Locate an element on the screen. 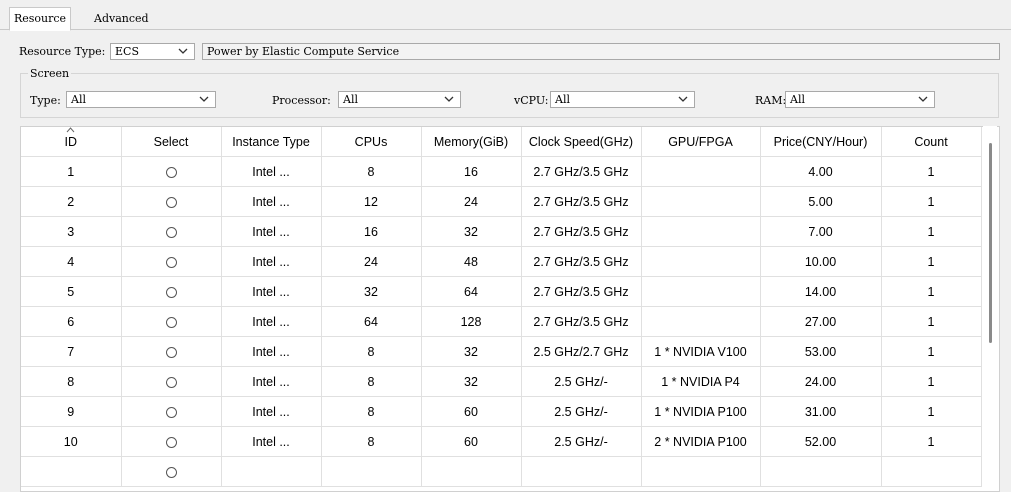 Image resolution: width=1011 pixels, height=492 pixels. cell-cpus: 24 is located at coordinates (371, 261).